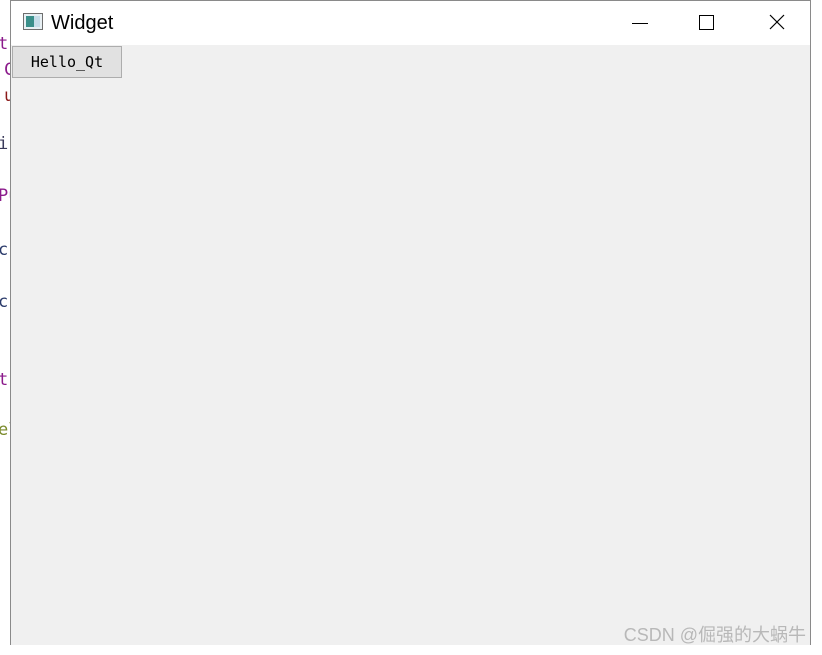 This screenshot has width=822, height=655. I want to click on minimize-icon, so click(640, 23).